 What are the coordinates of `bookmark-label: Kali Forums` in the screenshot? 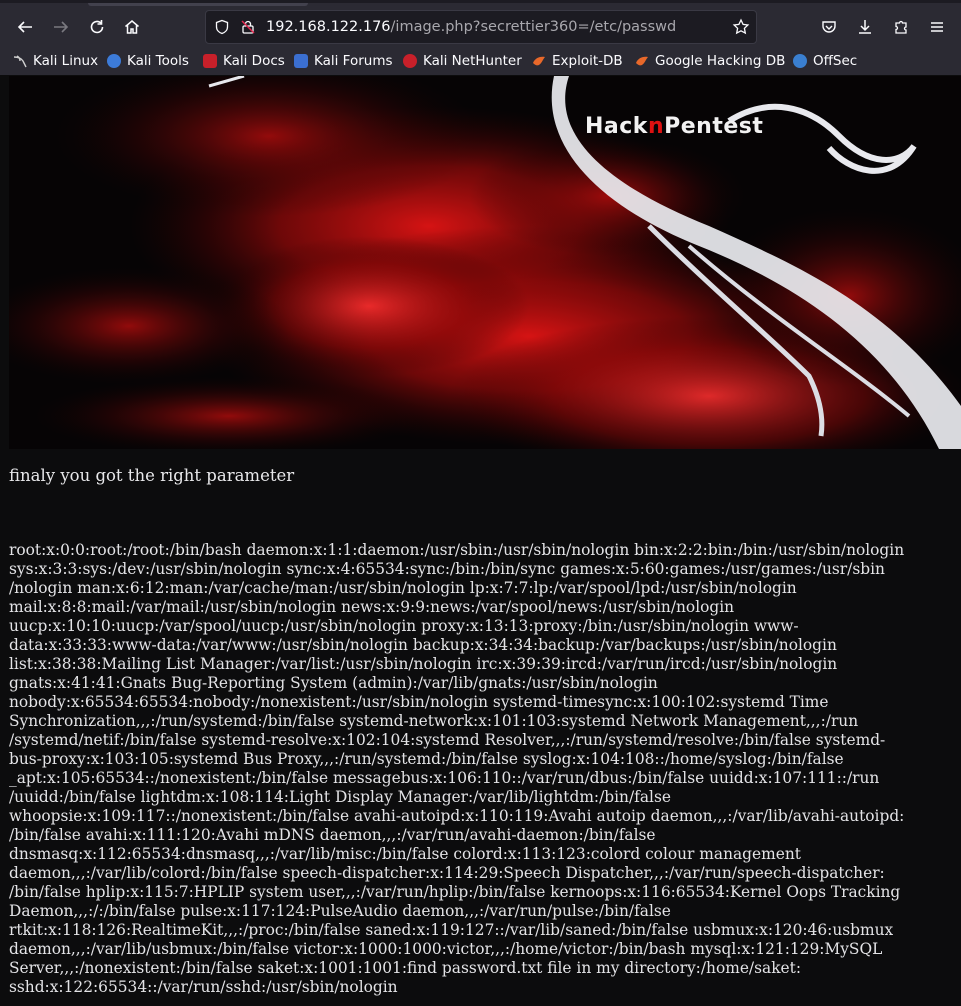 It's located at (353, 61).